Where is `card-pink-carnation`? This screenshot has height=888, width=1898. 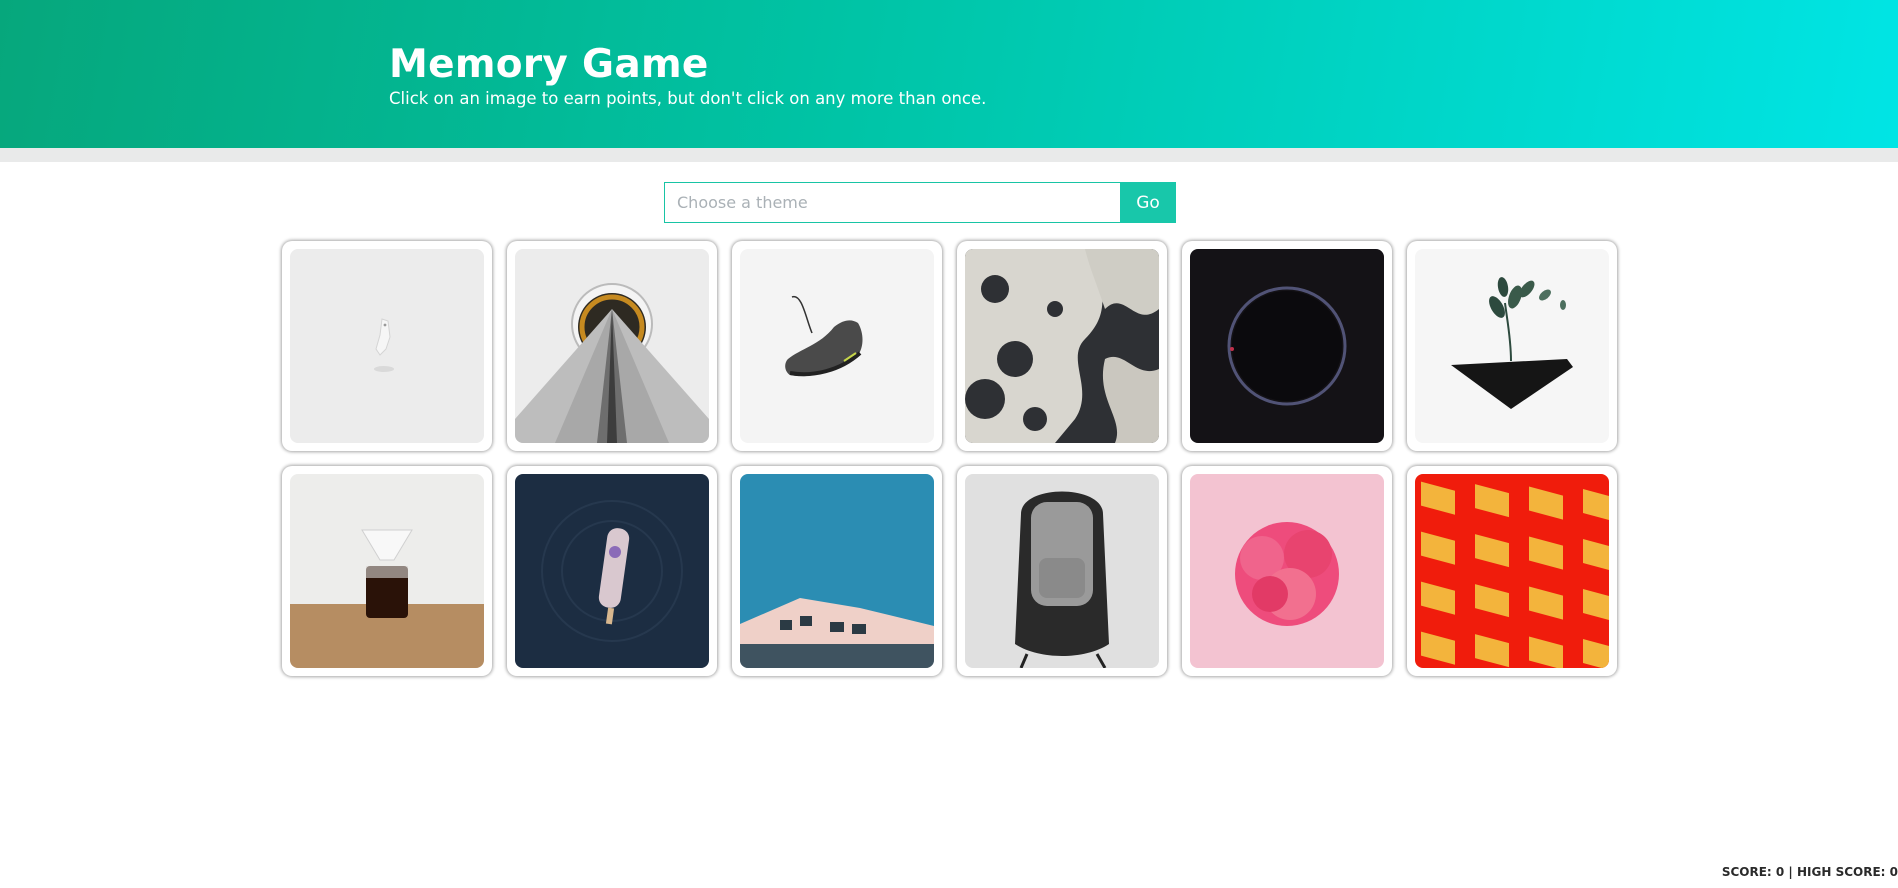 card-pink-carnation is located at coordinates (1287, 571).